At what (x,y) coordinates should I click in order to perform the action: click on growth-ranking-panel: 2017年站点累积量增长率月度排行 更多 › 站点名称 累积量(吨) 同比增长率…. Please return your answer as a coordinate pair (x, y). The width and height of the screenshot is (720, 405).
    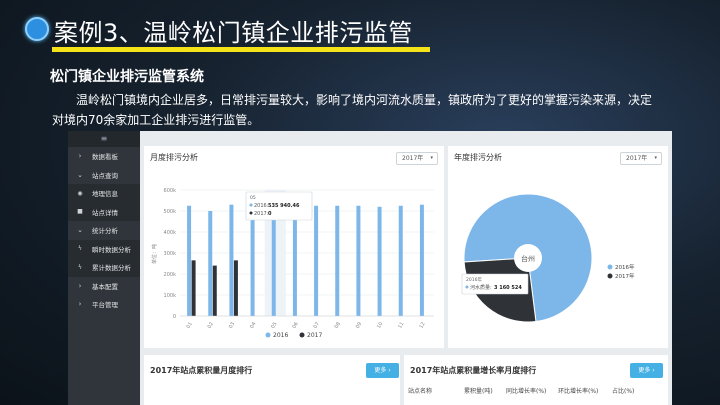
    Looking at the image, I should click on (536, 380).